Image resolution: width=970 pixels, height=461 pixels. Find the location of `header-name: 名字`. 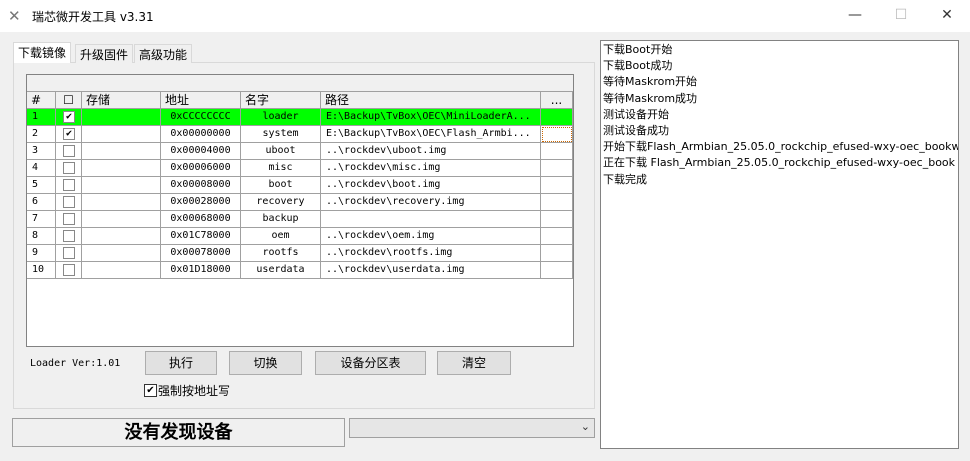

header-name: 名字 is located at coordinates (281, 100).